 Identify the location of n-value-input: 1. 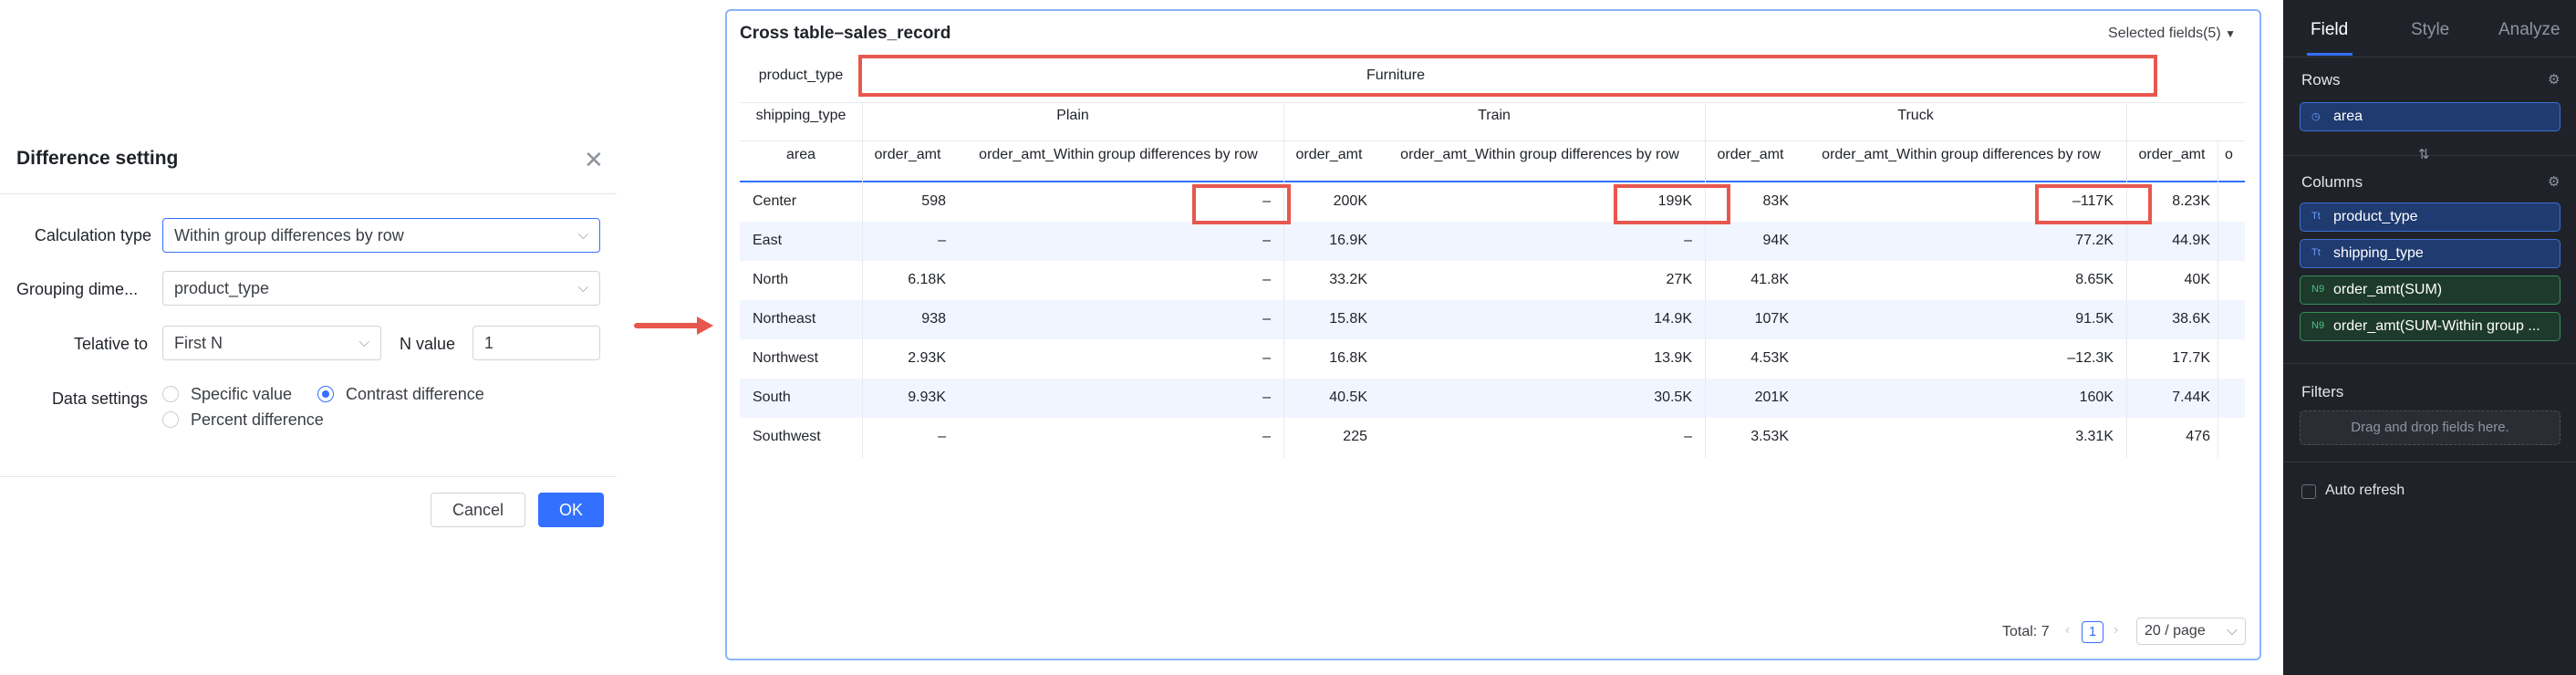
(536, 343).